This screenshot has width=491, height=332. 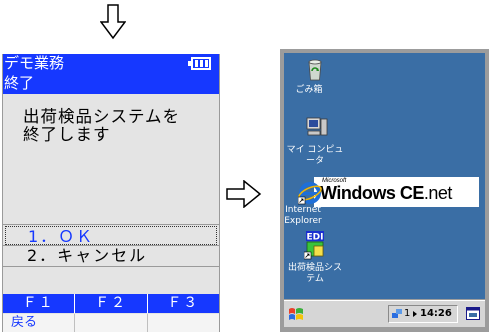 I want to click on right-arrow-icon, so click(x=244, y=194).